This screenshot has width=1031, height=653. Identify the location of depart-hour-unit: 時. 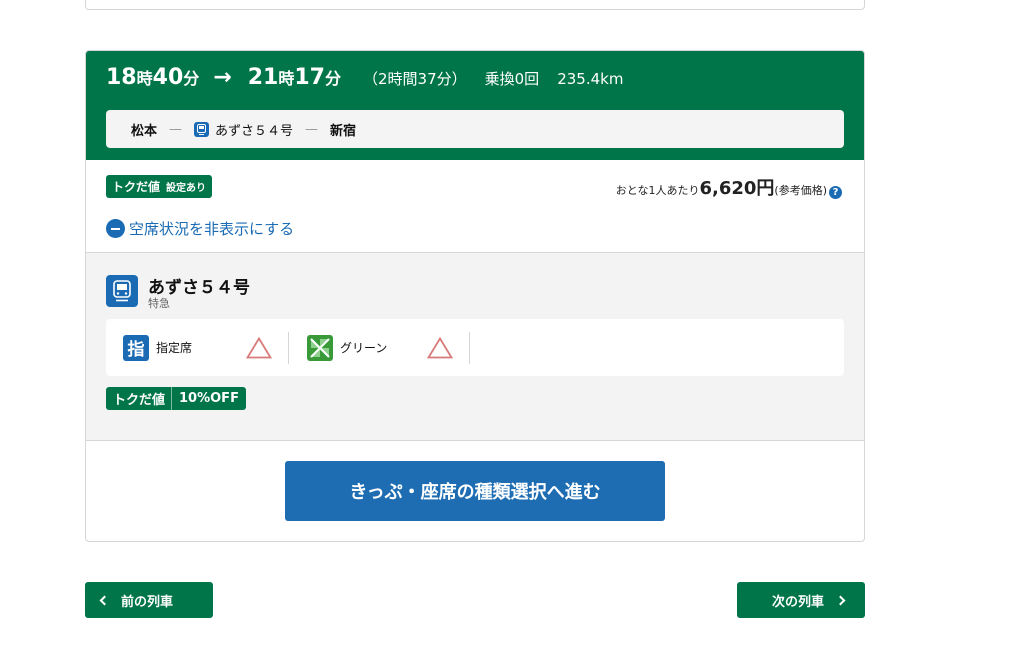
(144, 78).